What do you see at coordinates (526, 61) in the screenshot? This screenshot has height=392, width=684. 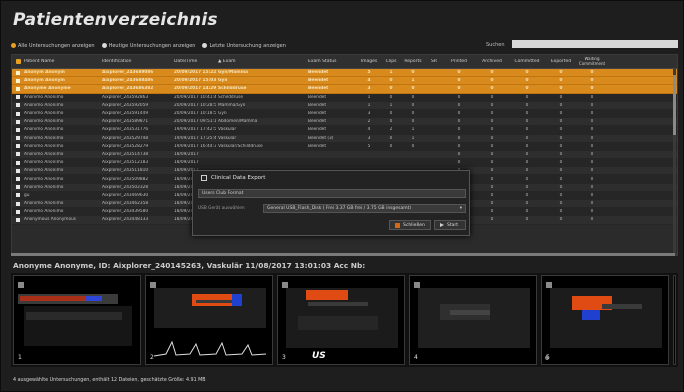 I see `column-header: Committed` at bounding box center [526, 61].